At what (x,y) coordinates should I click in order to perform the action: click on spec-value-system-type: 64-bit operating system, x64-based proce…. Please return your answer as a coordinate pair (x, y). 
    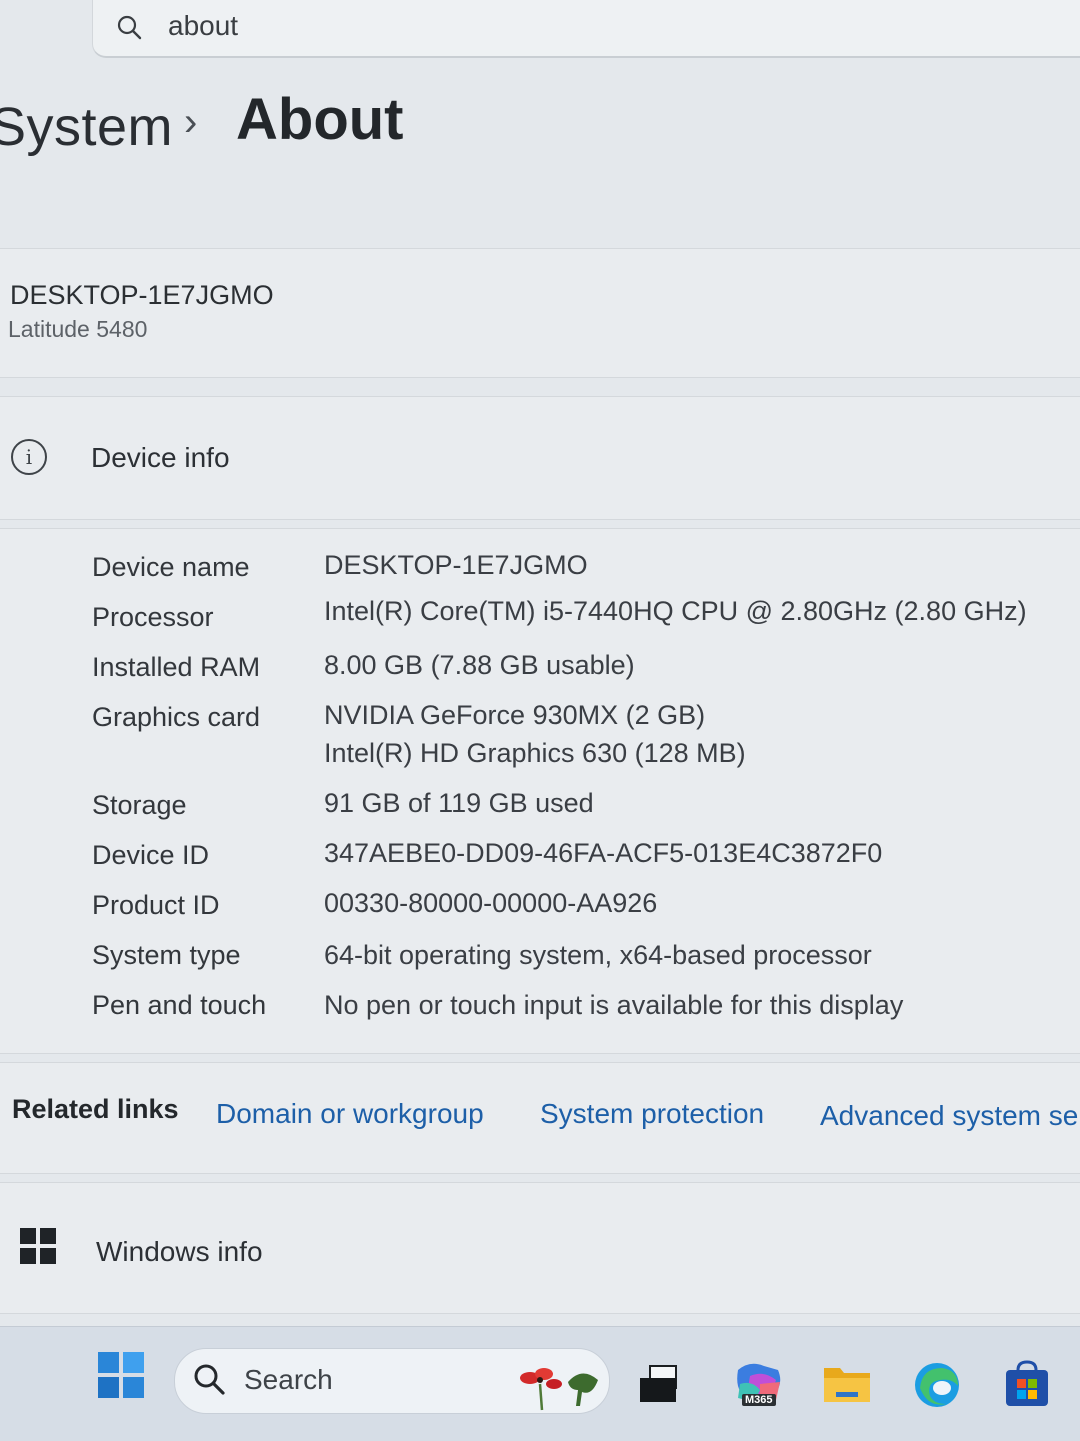
    Looking at the image, I should click on (598, 955).